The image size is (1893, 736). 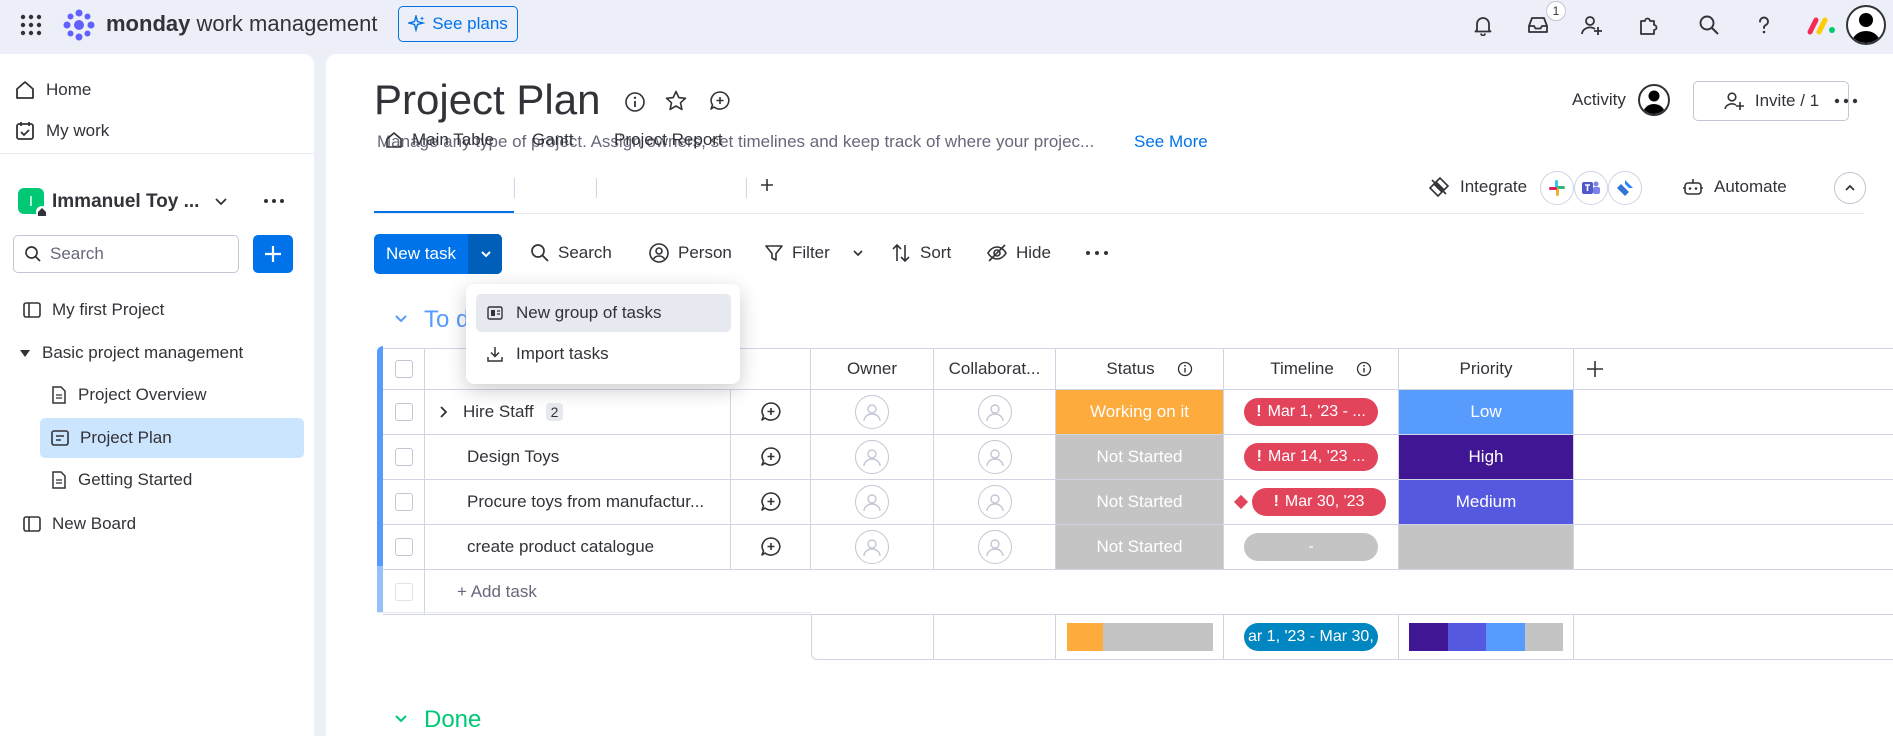 I want to click on apps-grid-icon, so click(x=31, y=25).